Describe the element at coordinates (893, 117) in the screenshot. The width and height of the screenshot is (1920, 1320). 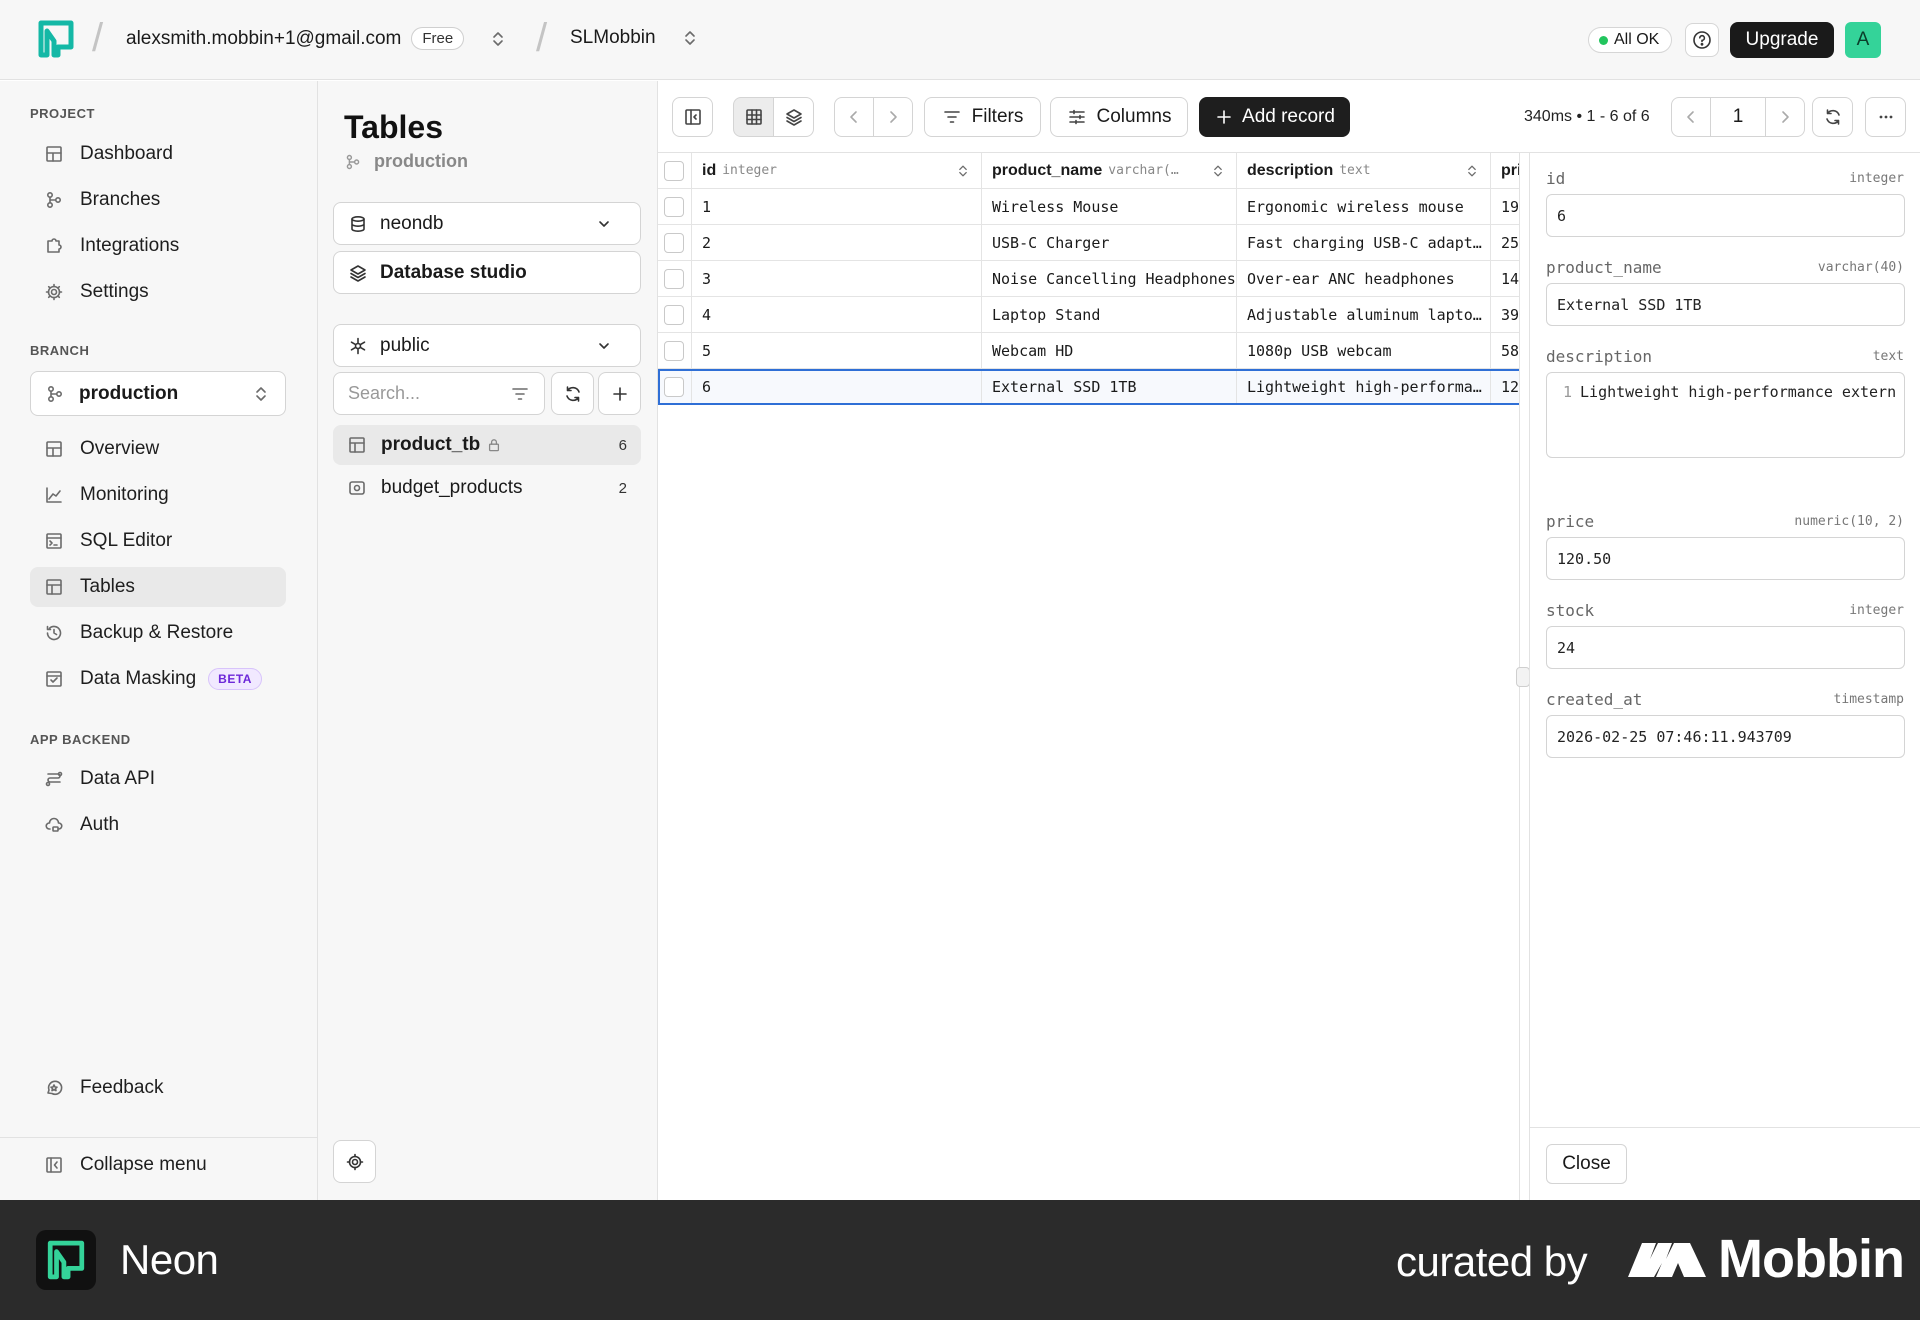
I see `next-record-button` at that location.